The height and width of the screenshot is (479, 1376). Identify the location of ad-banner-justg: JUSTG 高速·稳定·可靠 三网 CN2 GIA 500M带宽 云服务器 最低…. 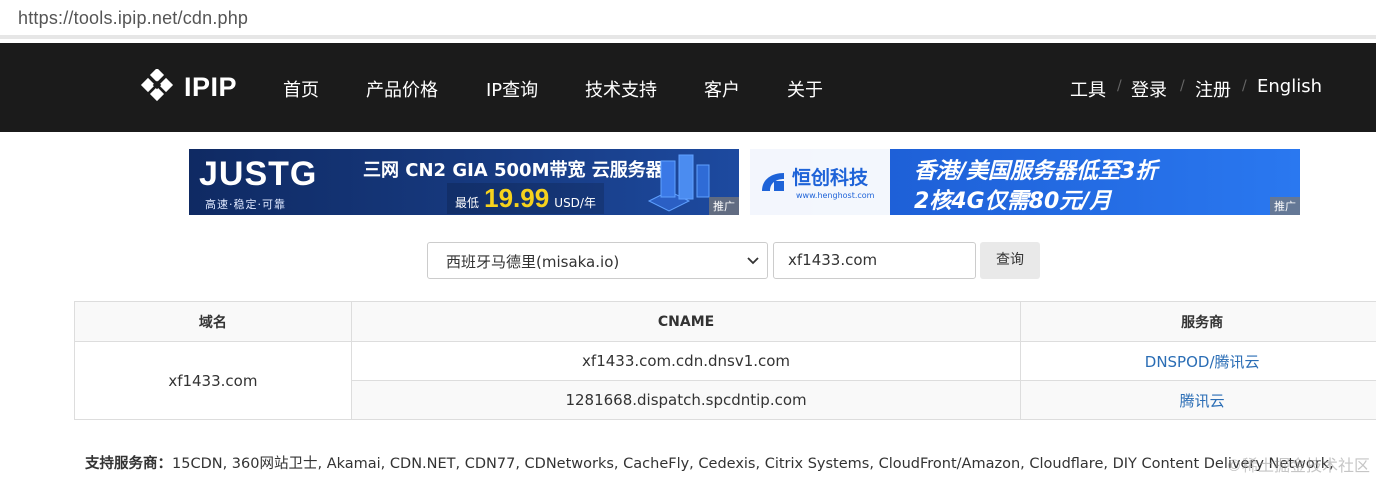
(464, 182).